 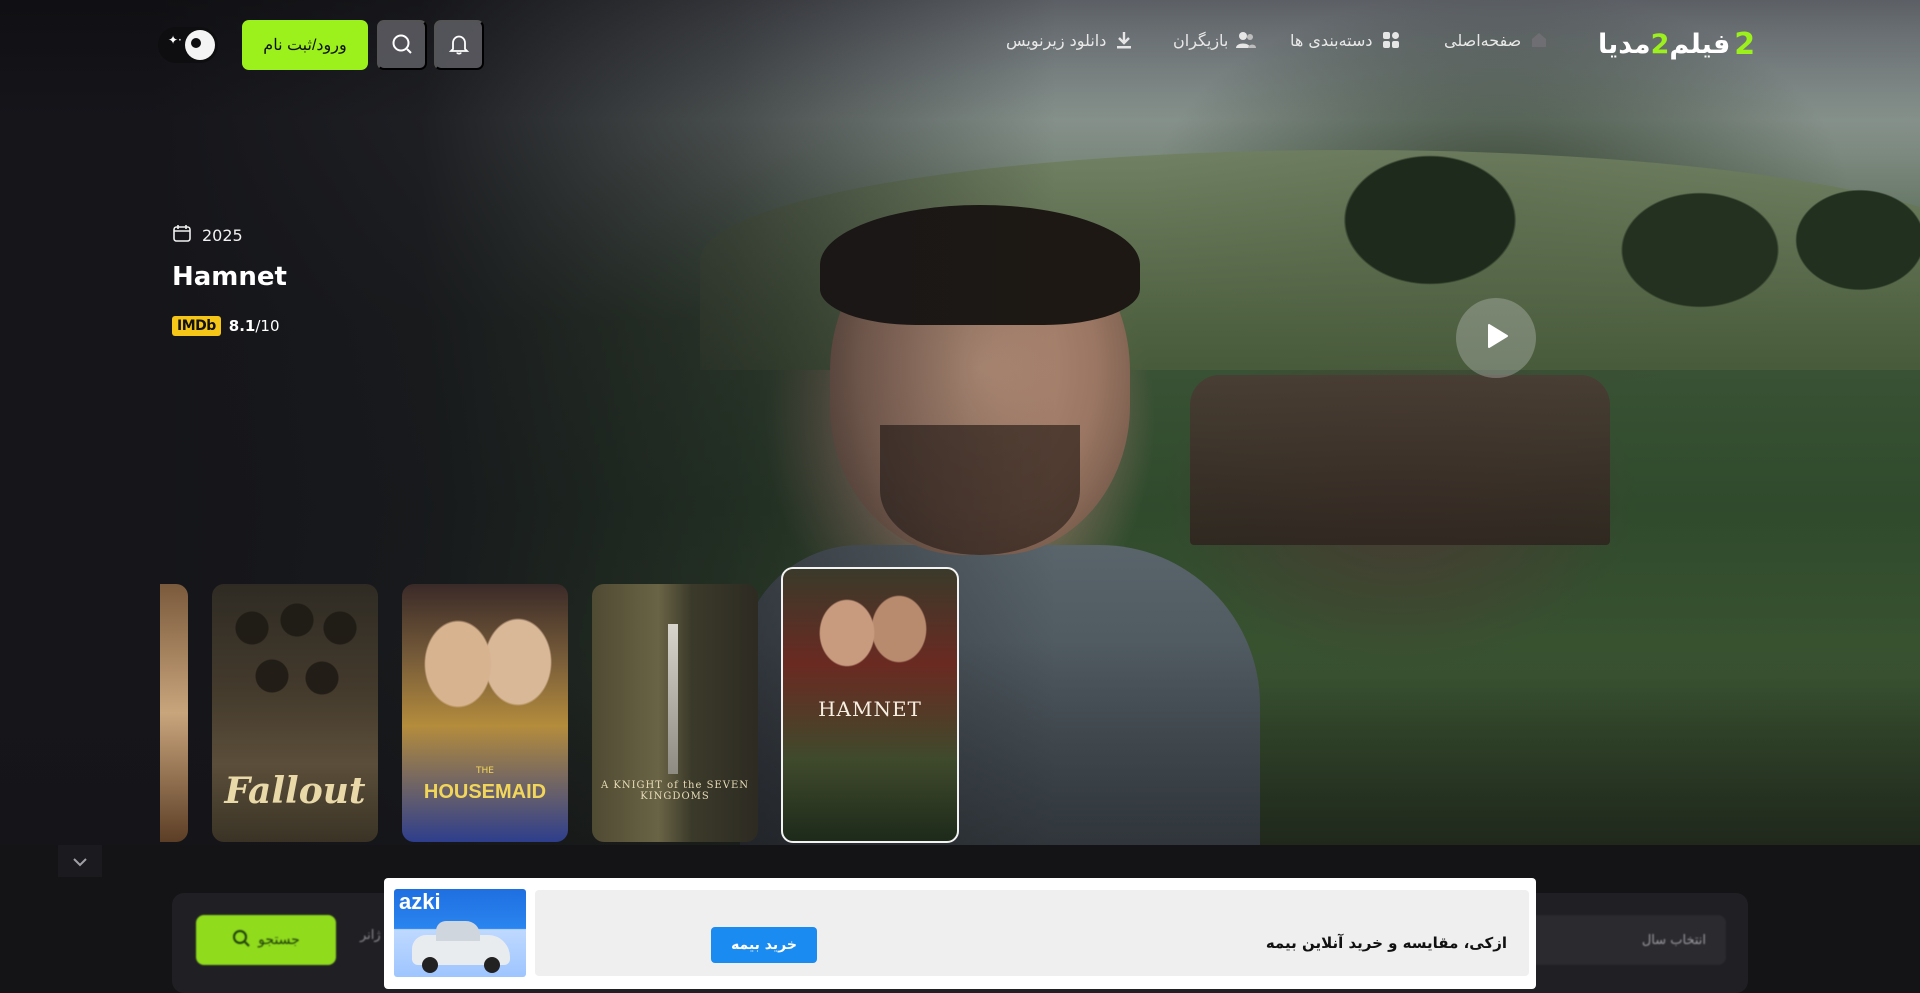 I want to click on search-button, so click(x=402, y=45).